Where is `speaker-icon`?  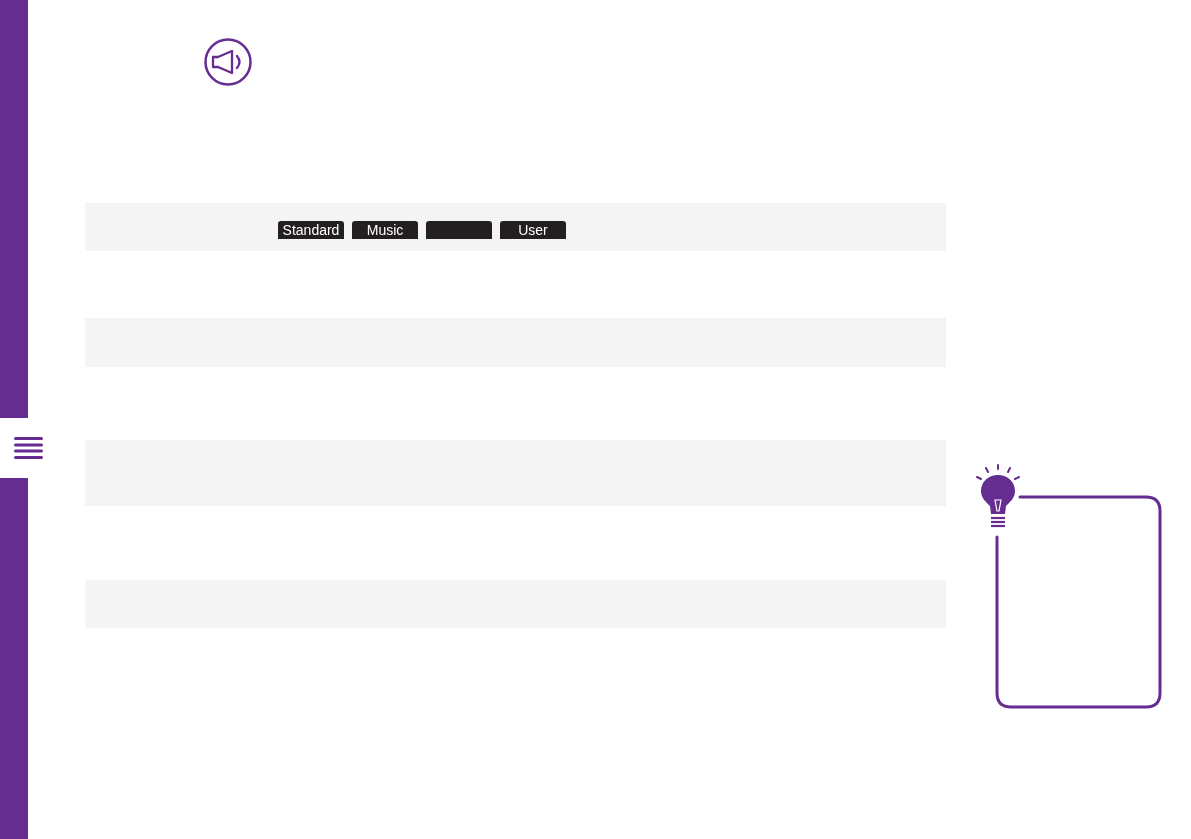
speaker-icon is located at coordinates (228, 62).